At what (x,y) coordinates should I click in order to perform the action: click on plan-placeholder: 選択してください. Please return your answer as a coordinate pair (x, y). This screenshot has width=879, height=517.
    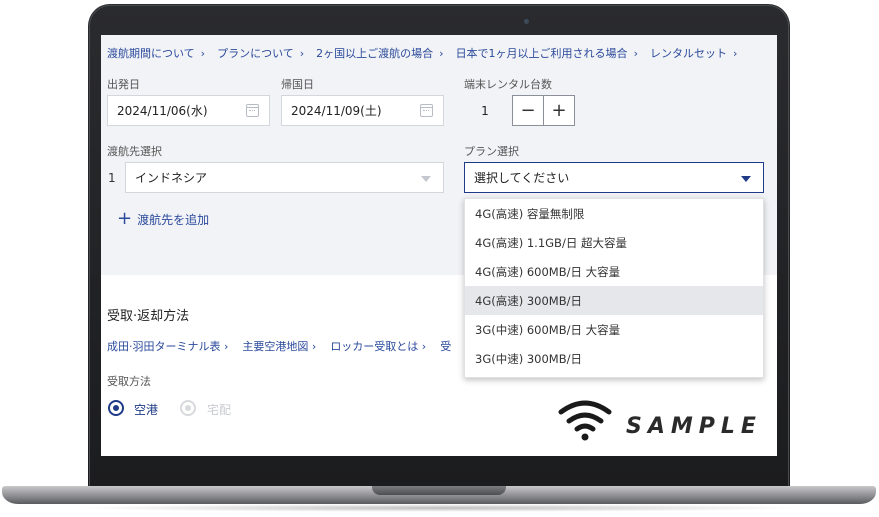
    Looking at the image, I should click on (522, 178).